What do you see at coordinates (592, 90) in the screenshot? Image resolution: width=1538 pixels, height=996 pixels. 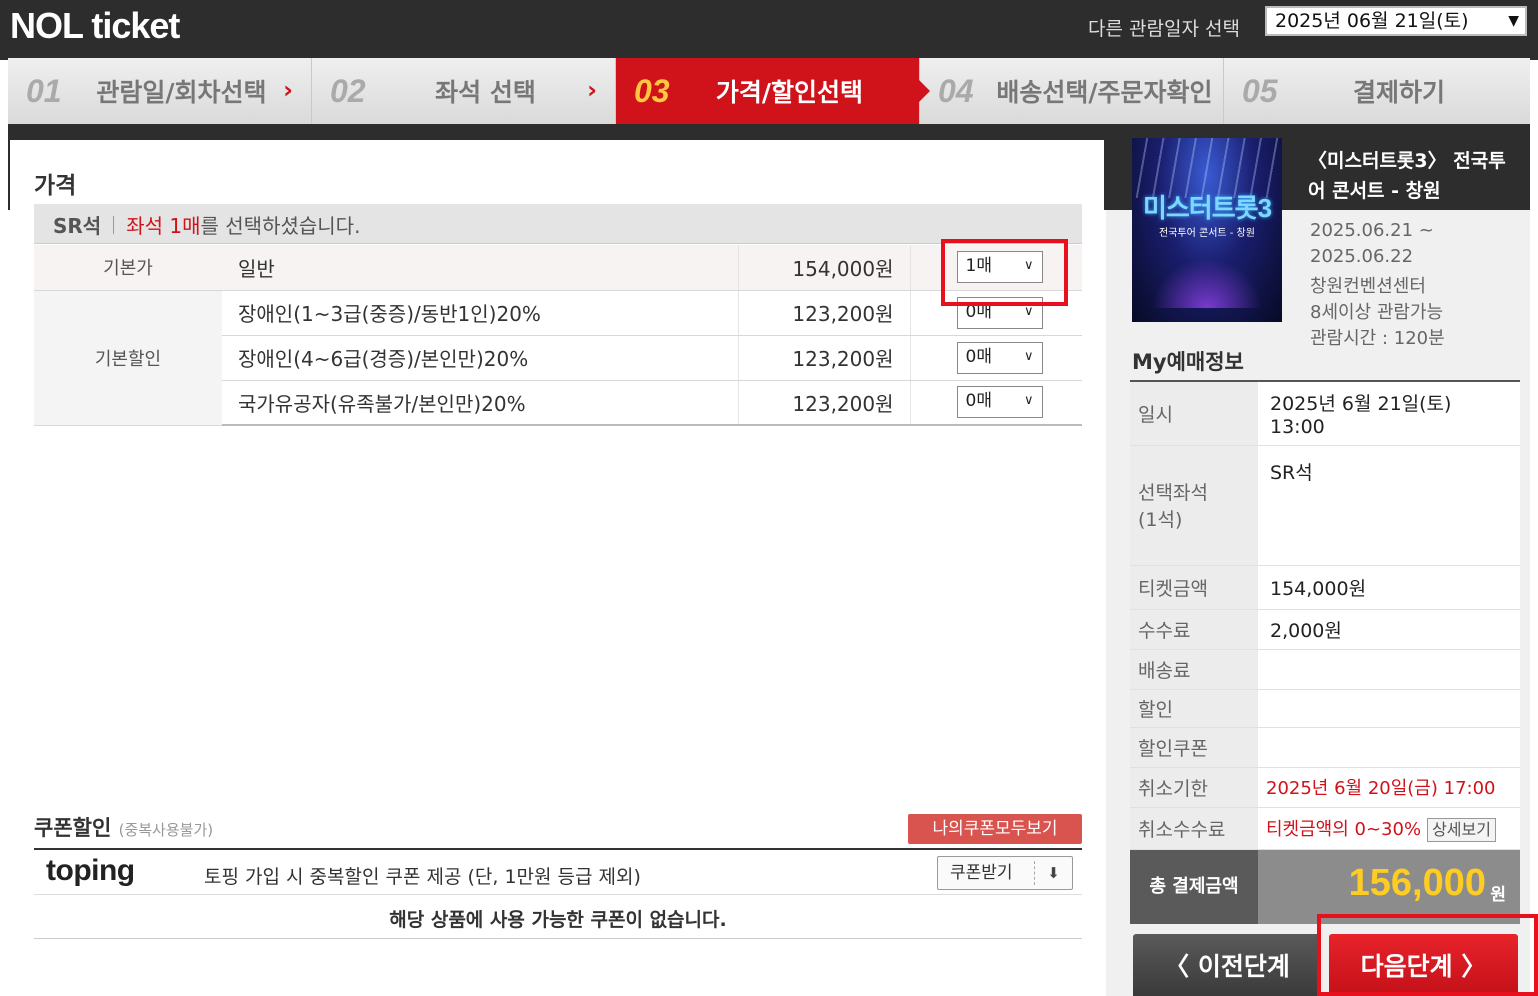 I see `chevron-right-icon: ›` at bounding box center [592, 90].